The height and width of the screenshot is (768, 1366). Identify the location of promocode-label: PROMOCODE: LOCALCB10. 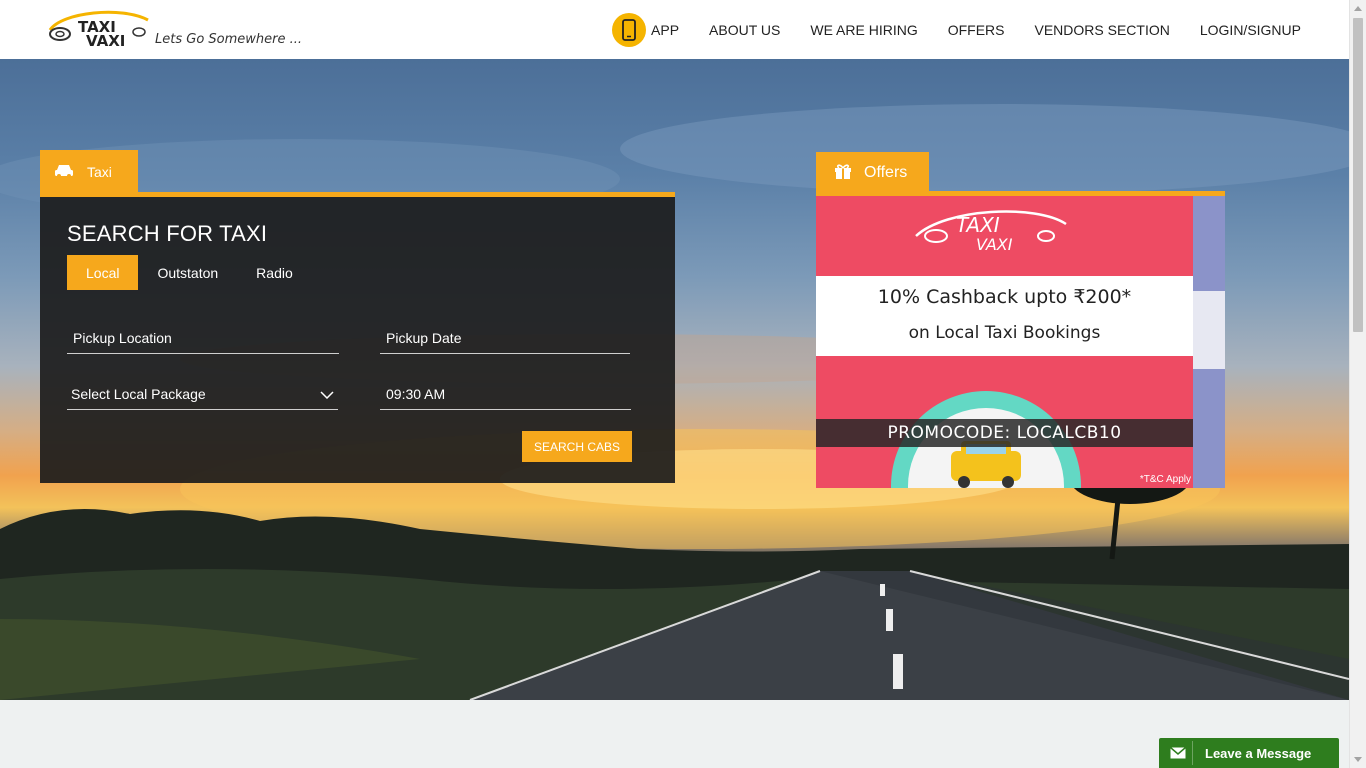
(1004, 433).